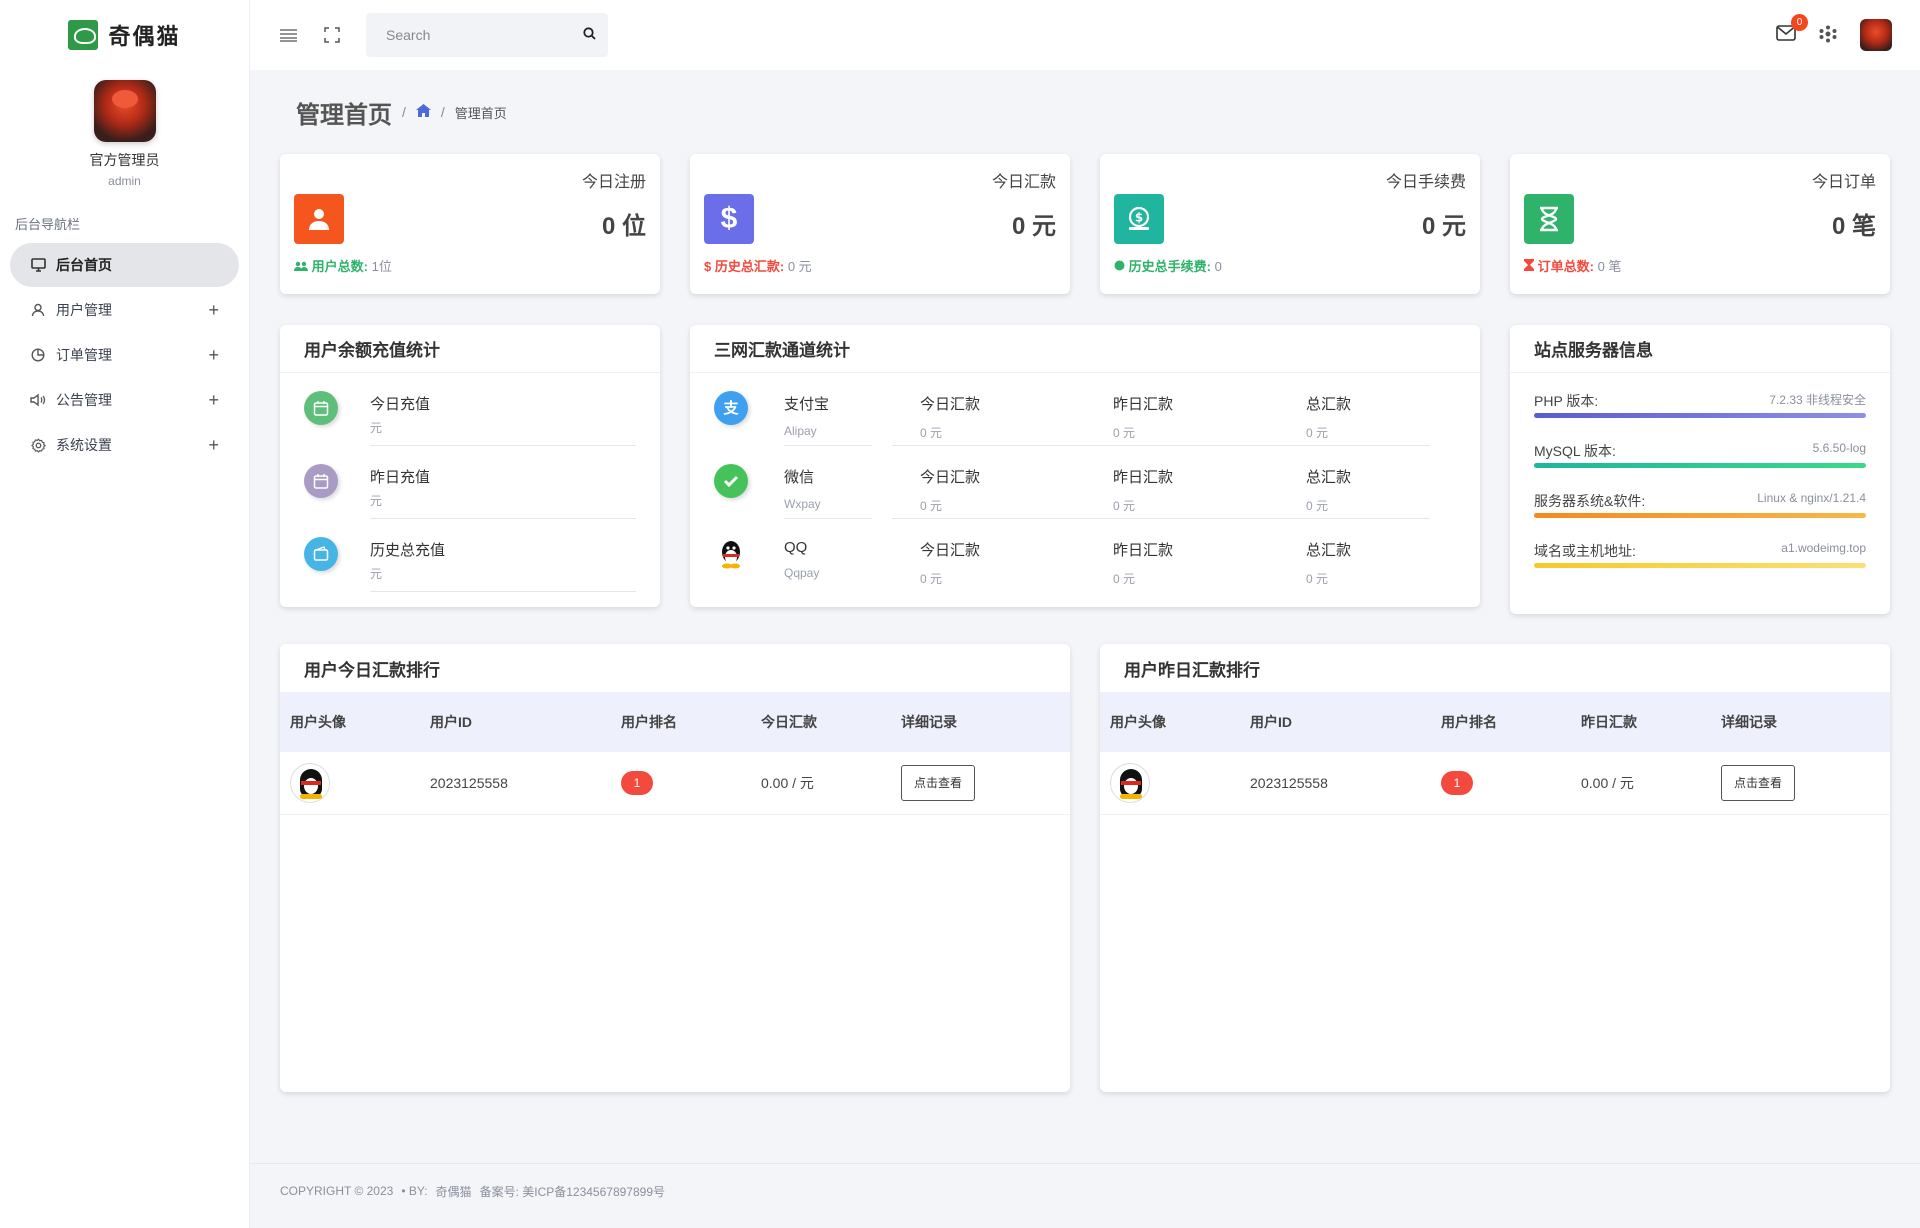 This screenshot has height=1228, width=1920. I want to click on stat-title: 今日手续费, so click(1425, 182).